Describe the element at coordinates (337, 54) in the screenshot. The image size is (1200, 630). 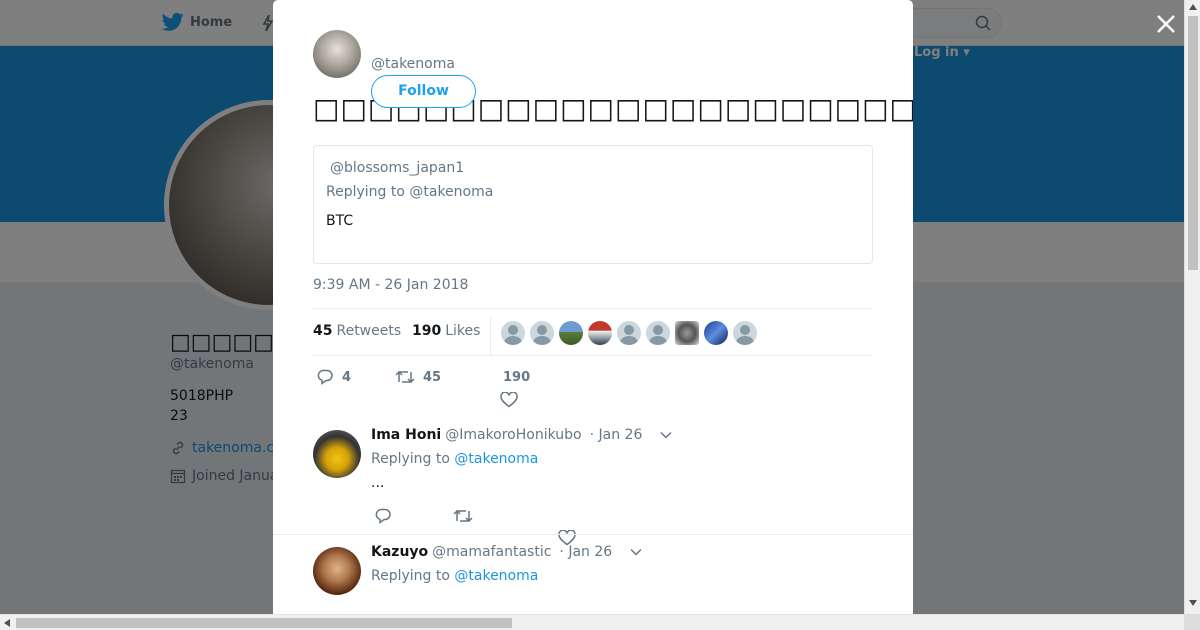
I see `tweet-author-avatar` at that location.